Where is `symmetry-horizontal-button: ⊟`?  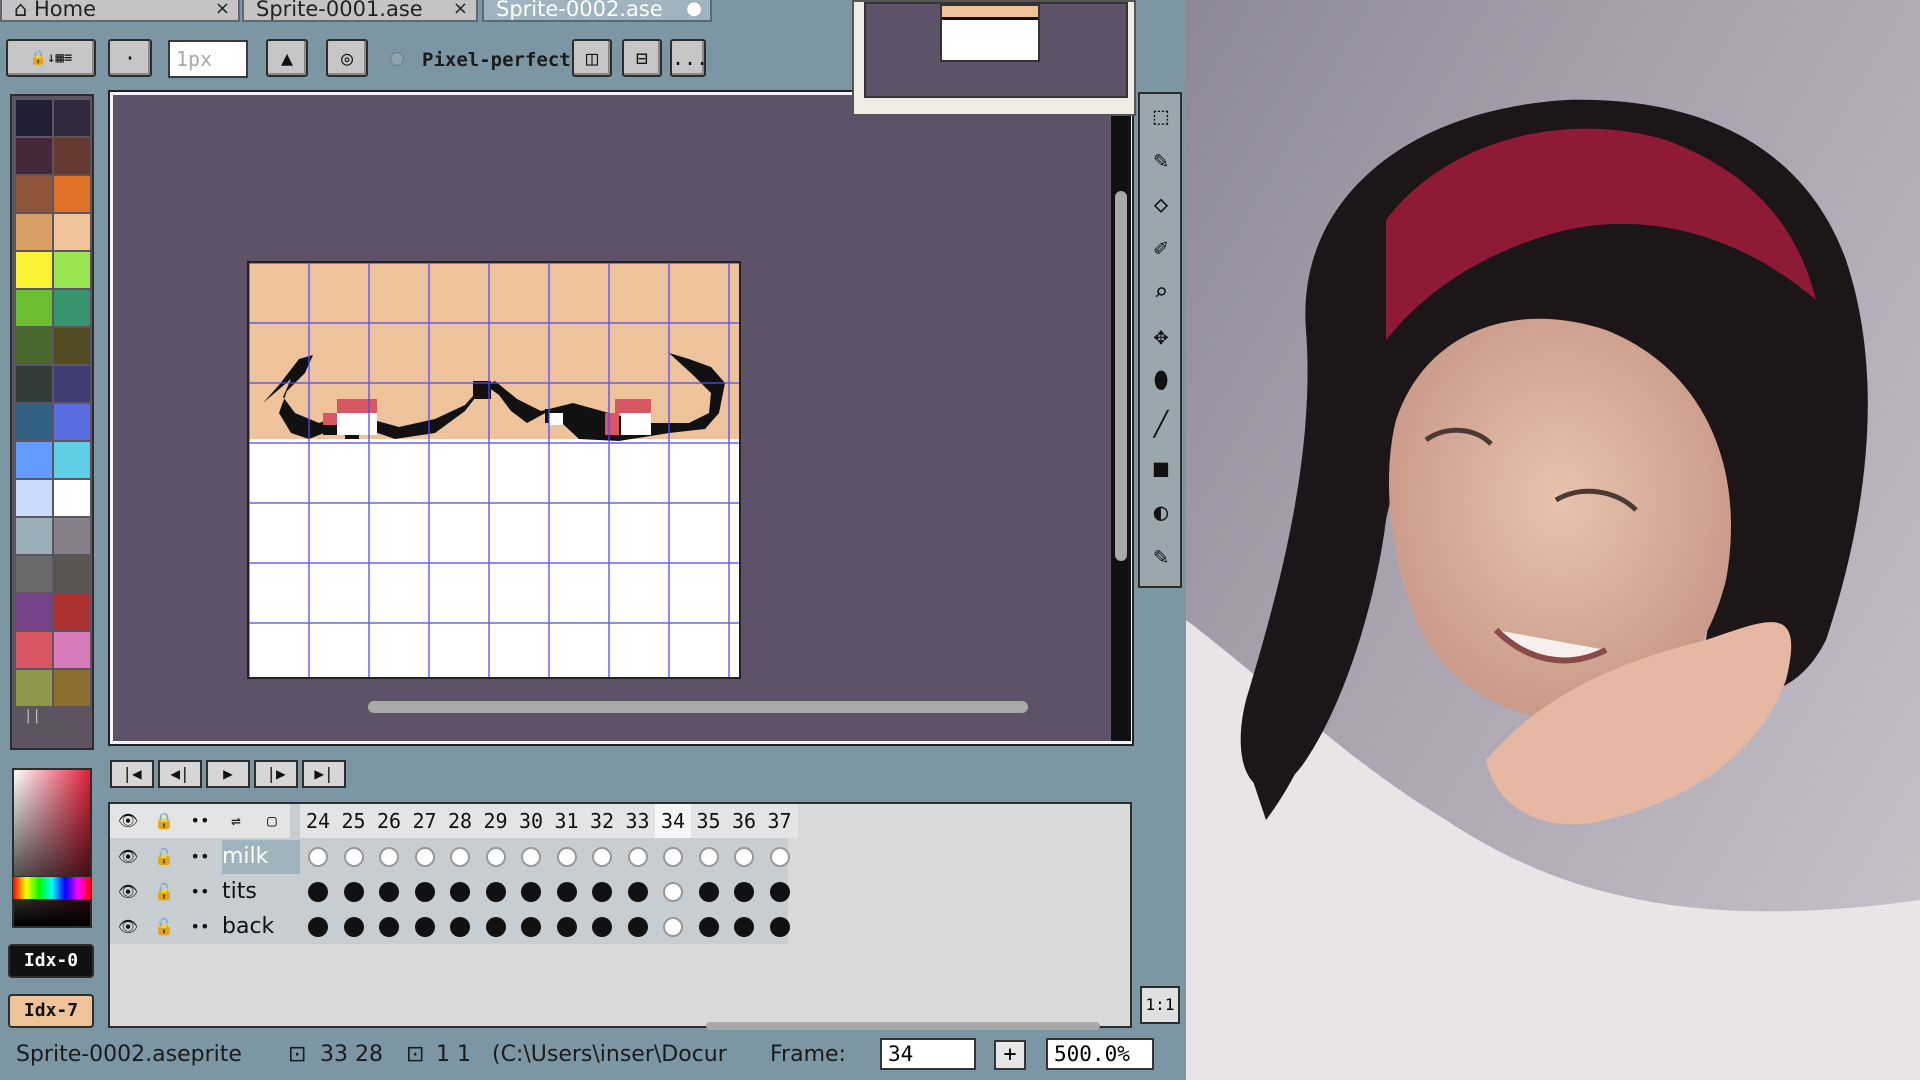
symmetry-horizontal-button: ⊟ is located at coordinates (642, 58).